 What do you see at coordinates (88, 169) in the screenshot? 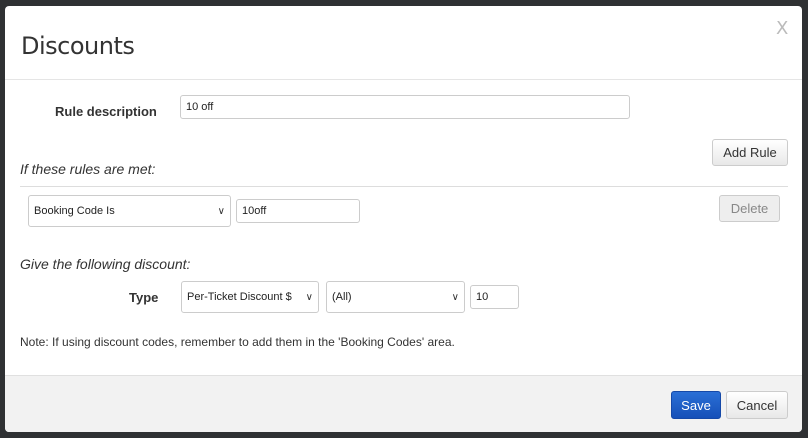
I see `conditions-heading: If these rules are met:` at bounding box center [88, 169].